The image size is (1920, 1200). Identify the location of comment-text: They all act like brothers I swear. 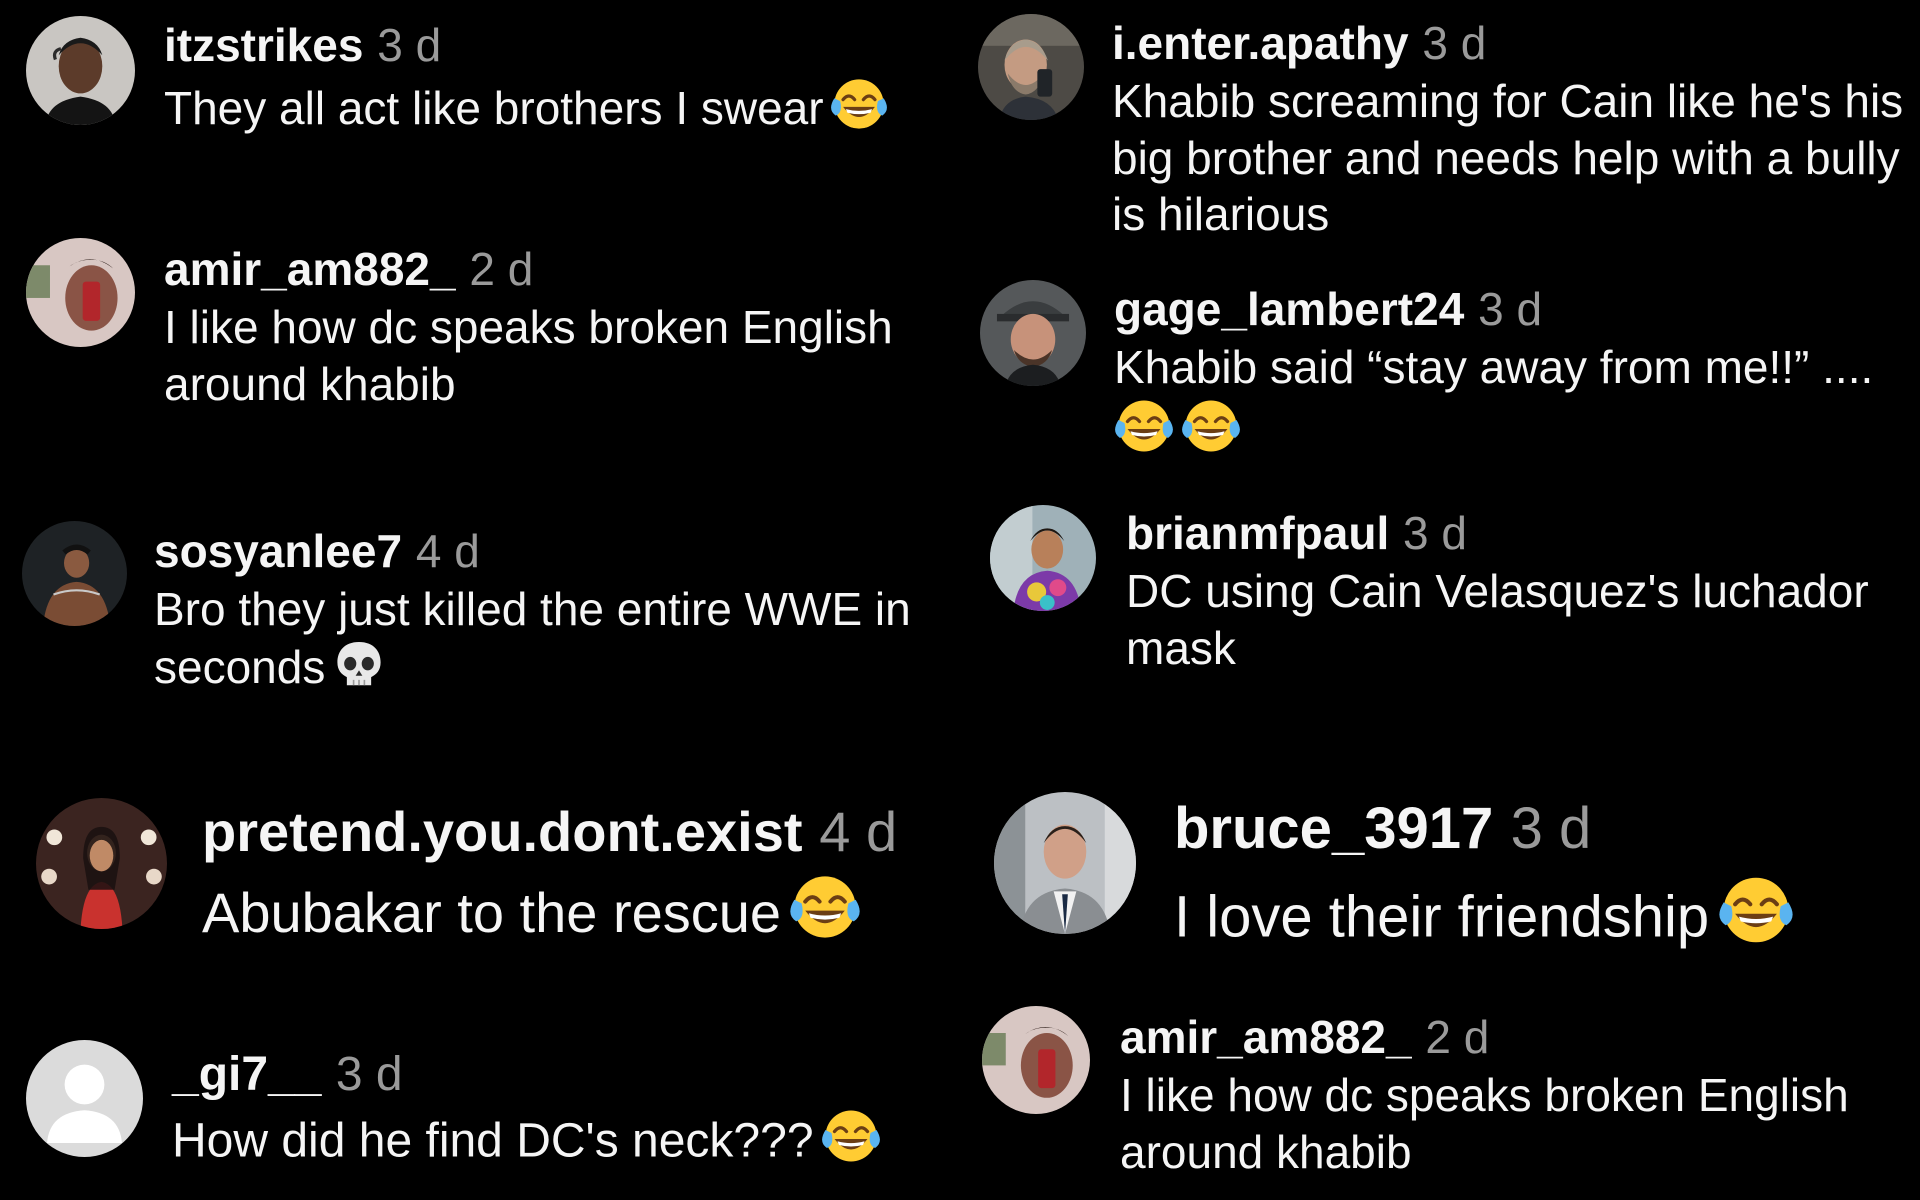
(559, 105).